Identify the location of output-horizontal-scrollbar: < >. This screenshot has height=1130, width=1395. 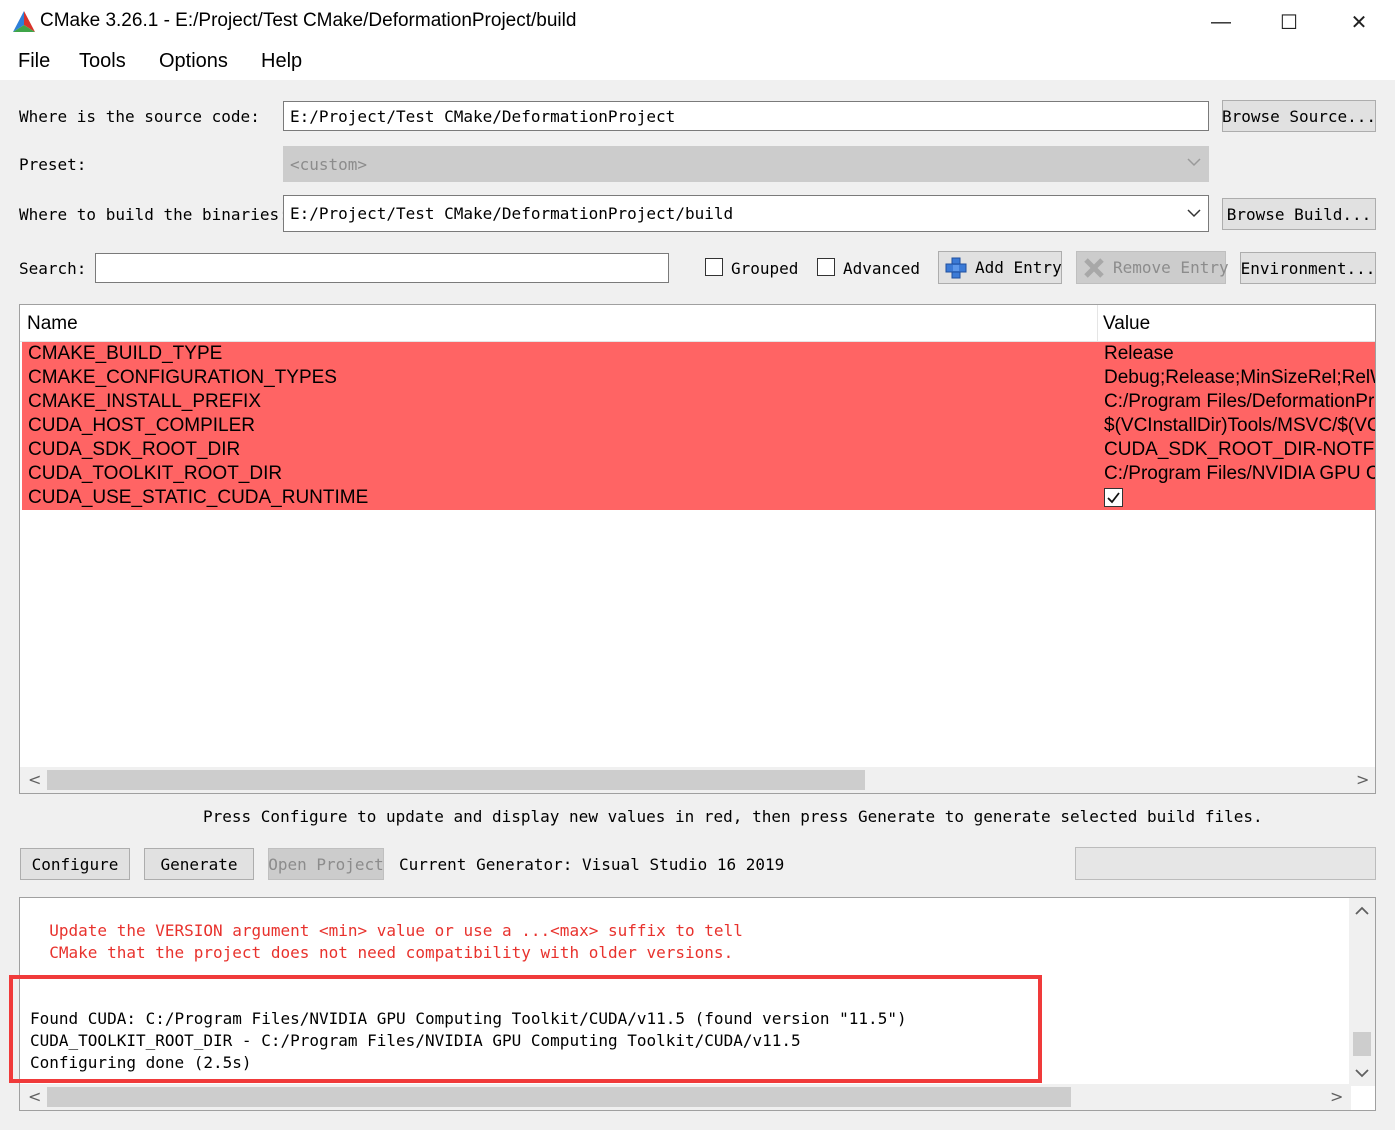
(685, 1097).